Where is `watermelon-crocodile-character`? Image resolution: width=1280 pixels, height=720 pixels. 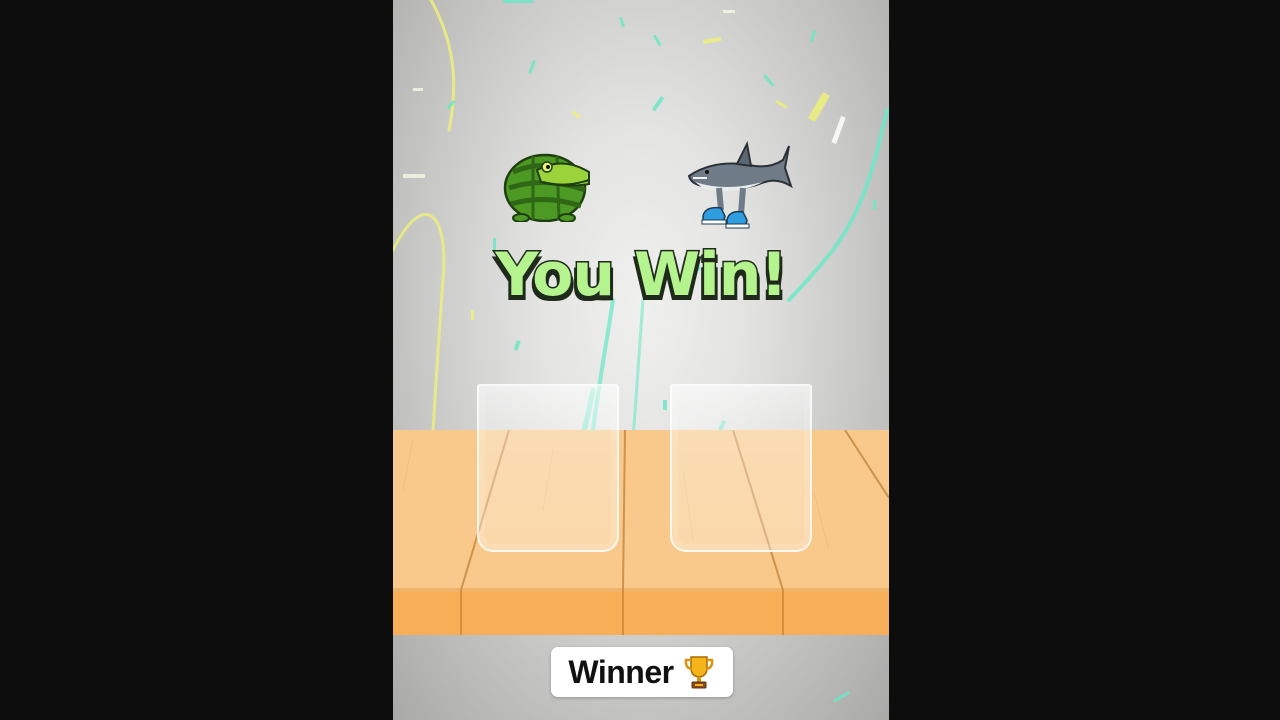 watermelon-crocodile-character is located at coordinates (546, 187).